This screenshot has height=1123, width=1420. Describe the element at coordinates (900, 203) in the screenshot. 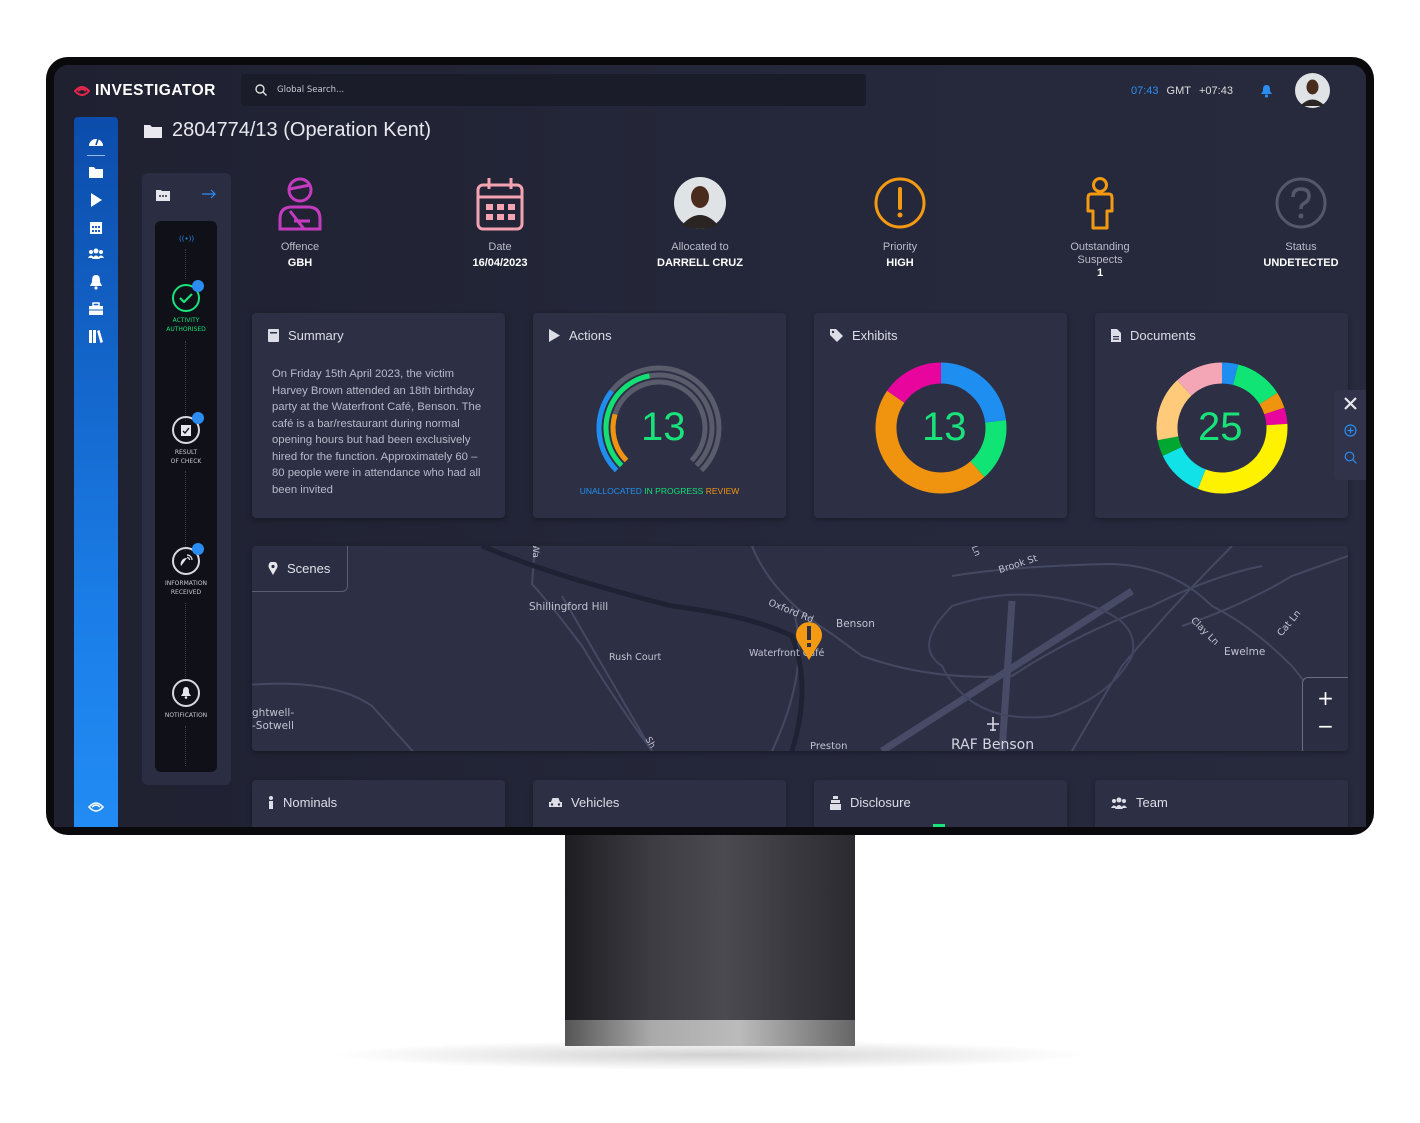

I see `exclamation-circle-icon` at that location.